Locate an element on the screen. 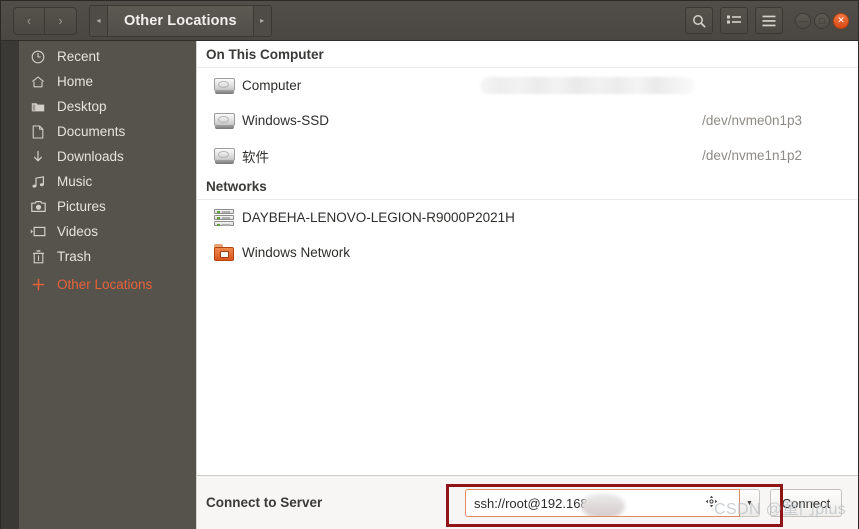 The image size is (859, 529). clock-icon is located at coordinates (38, 57).